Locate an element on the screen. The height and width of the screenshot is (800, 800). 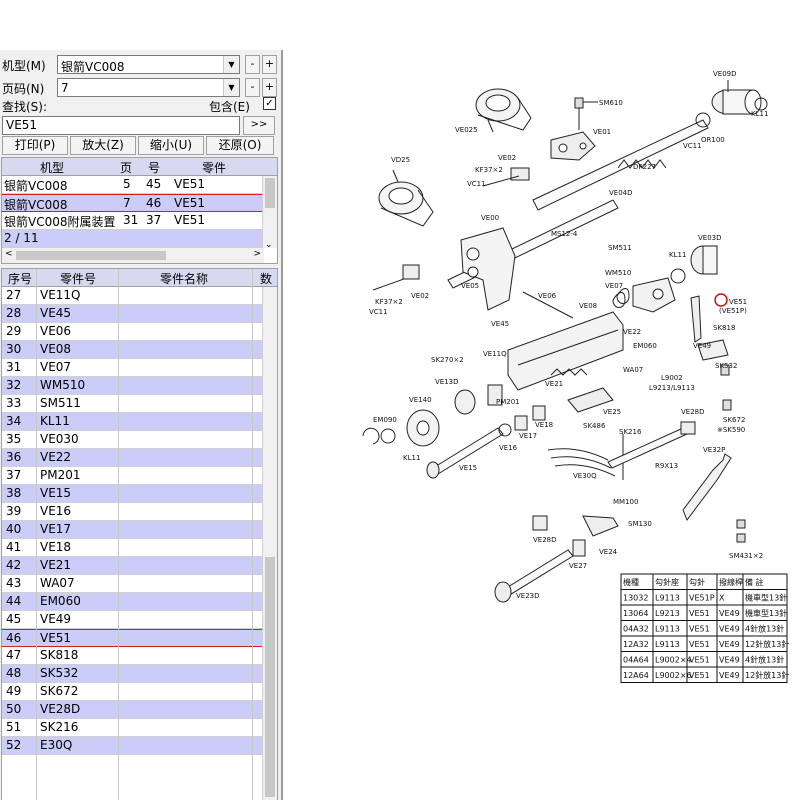
diagram-label: EM090 is located at coordinates (385, 420).